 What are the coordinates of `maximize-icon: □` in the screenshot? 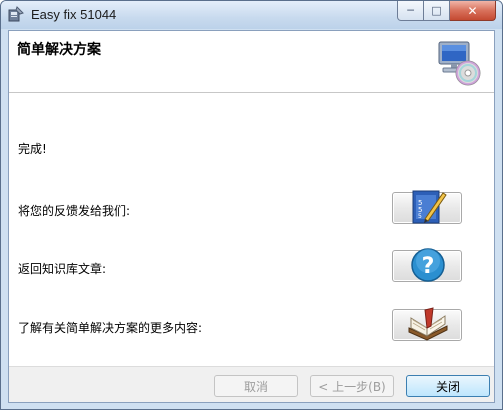 It's located at (436, 10).